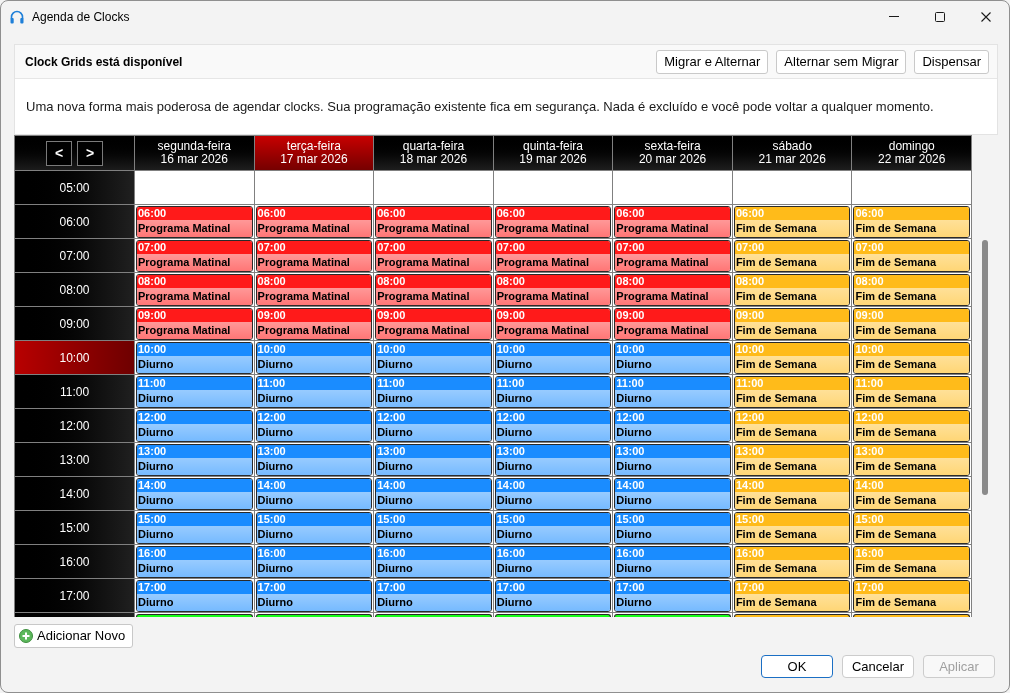 The image size is (1010, 693). I want to click on close-icon, so click(986, 16).